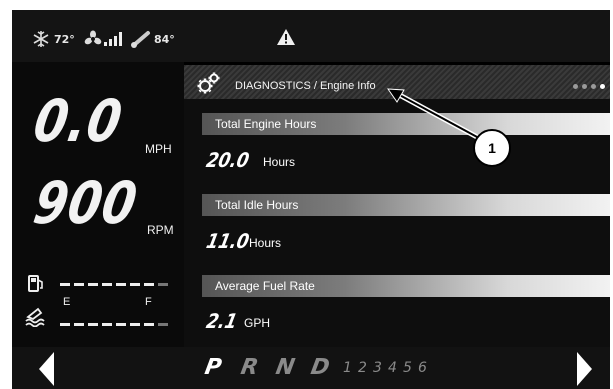 The height and width of the screenshot is (389, 613). Describe the element at coordinates (392, 368) in the screenshot. I see `gear-4: 4` at that location.